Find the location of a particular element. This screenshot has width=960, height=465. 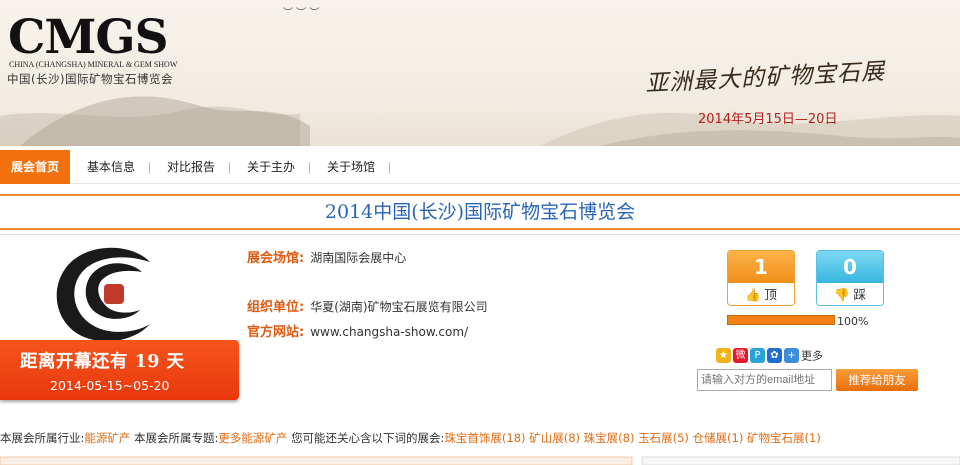

website-row: 官方网站: www.changsha-show.com/ is located at coordinates (357, 330).